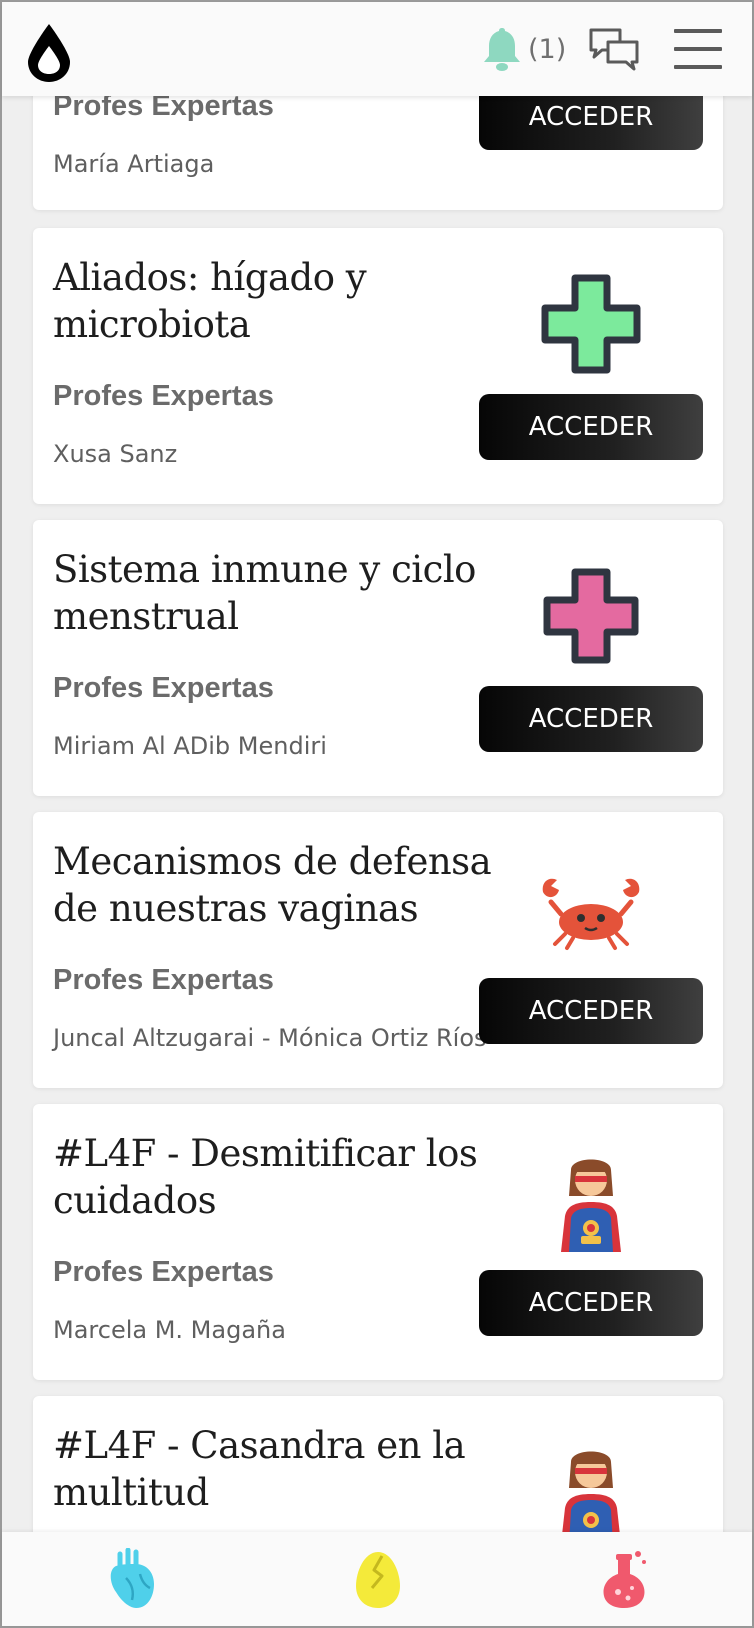  I want to click on bottom-nav, so click(377, 1579).